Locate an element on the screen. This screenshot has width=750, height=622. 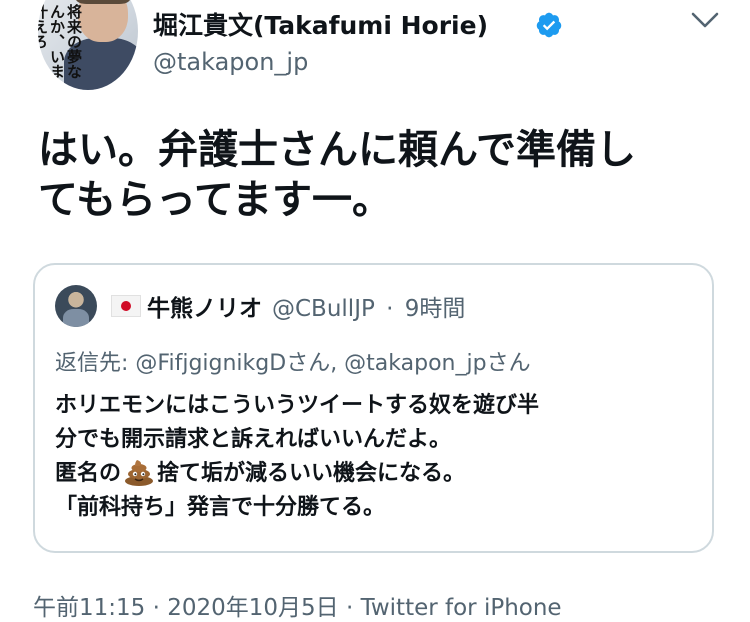
tweet-text-line2: てもらってます一。 is located at coordinates (215, 200).